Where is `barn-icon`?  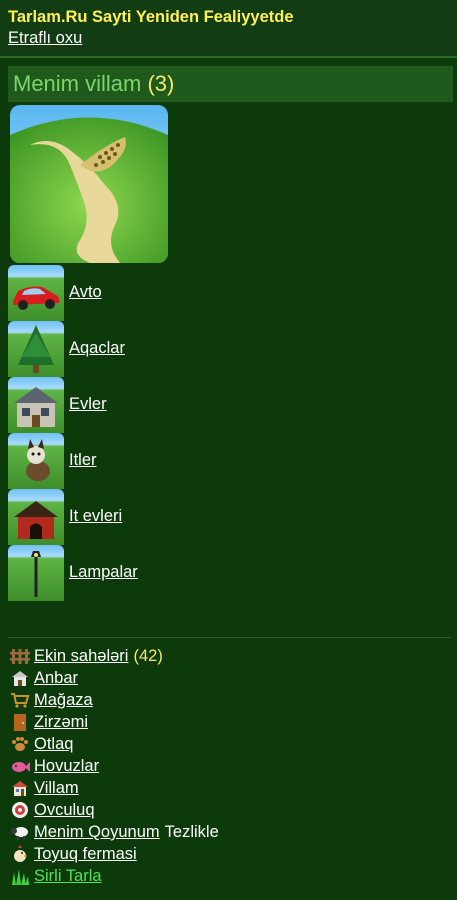 barn-icon is located at coordinates (20, 678).